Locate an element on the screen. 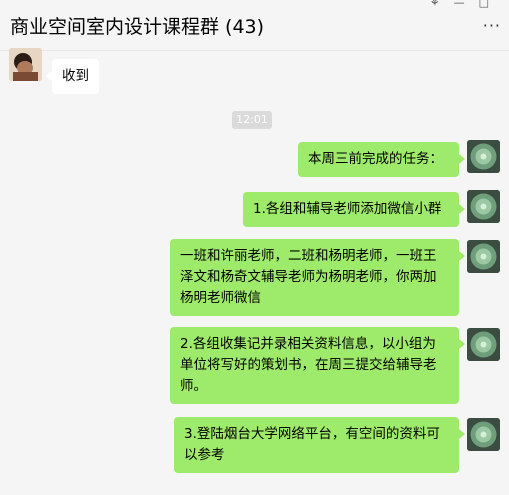 The width and height of the screenshot is (509, 495). chat-title: 商业空间室内设计课程群 (43) is located at coordinates (137, 25).